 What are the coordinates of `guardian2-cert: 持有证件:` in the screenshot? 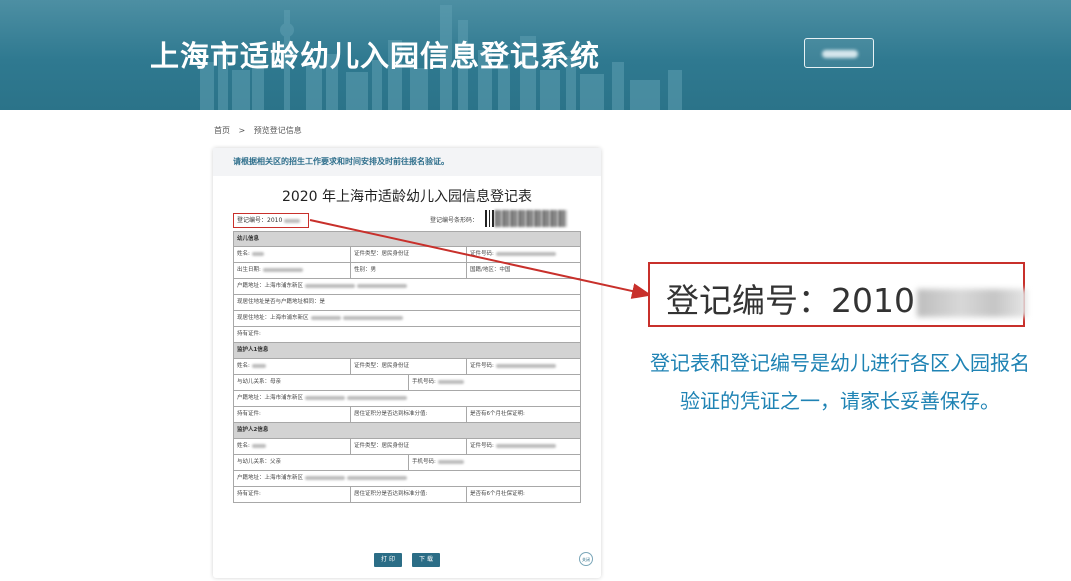 It's located at (249, 494).